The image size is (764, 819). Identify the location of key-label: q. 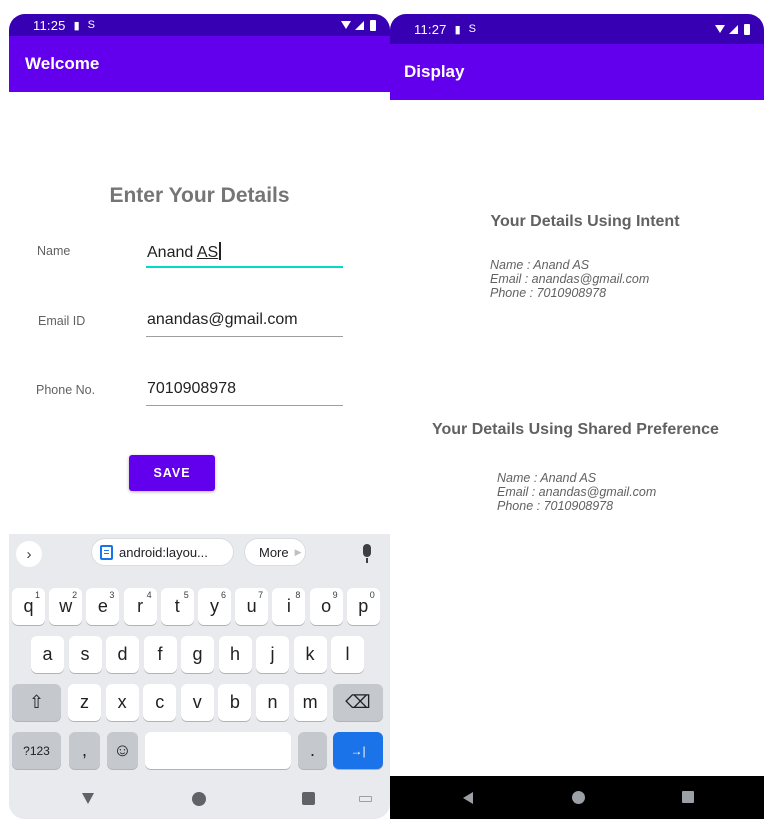
(28, 606).